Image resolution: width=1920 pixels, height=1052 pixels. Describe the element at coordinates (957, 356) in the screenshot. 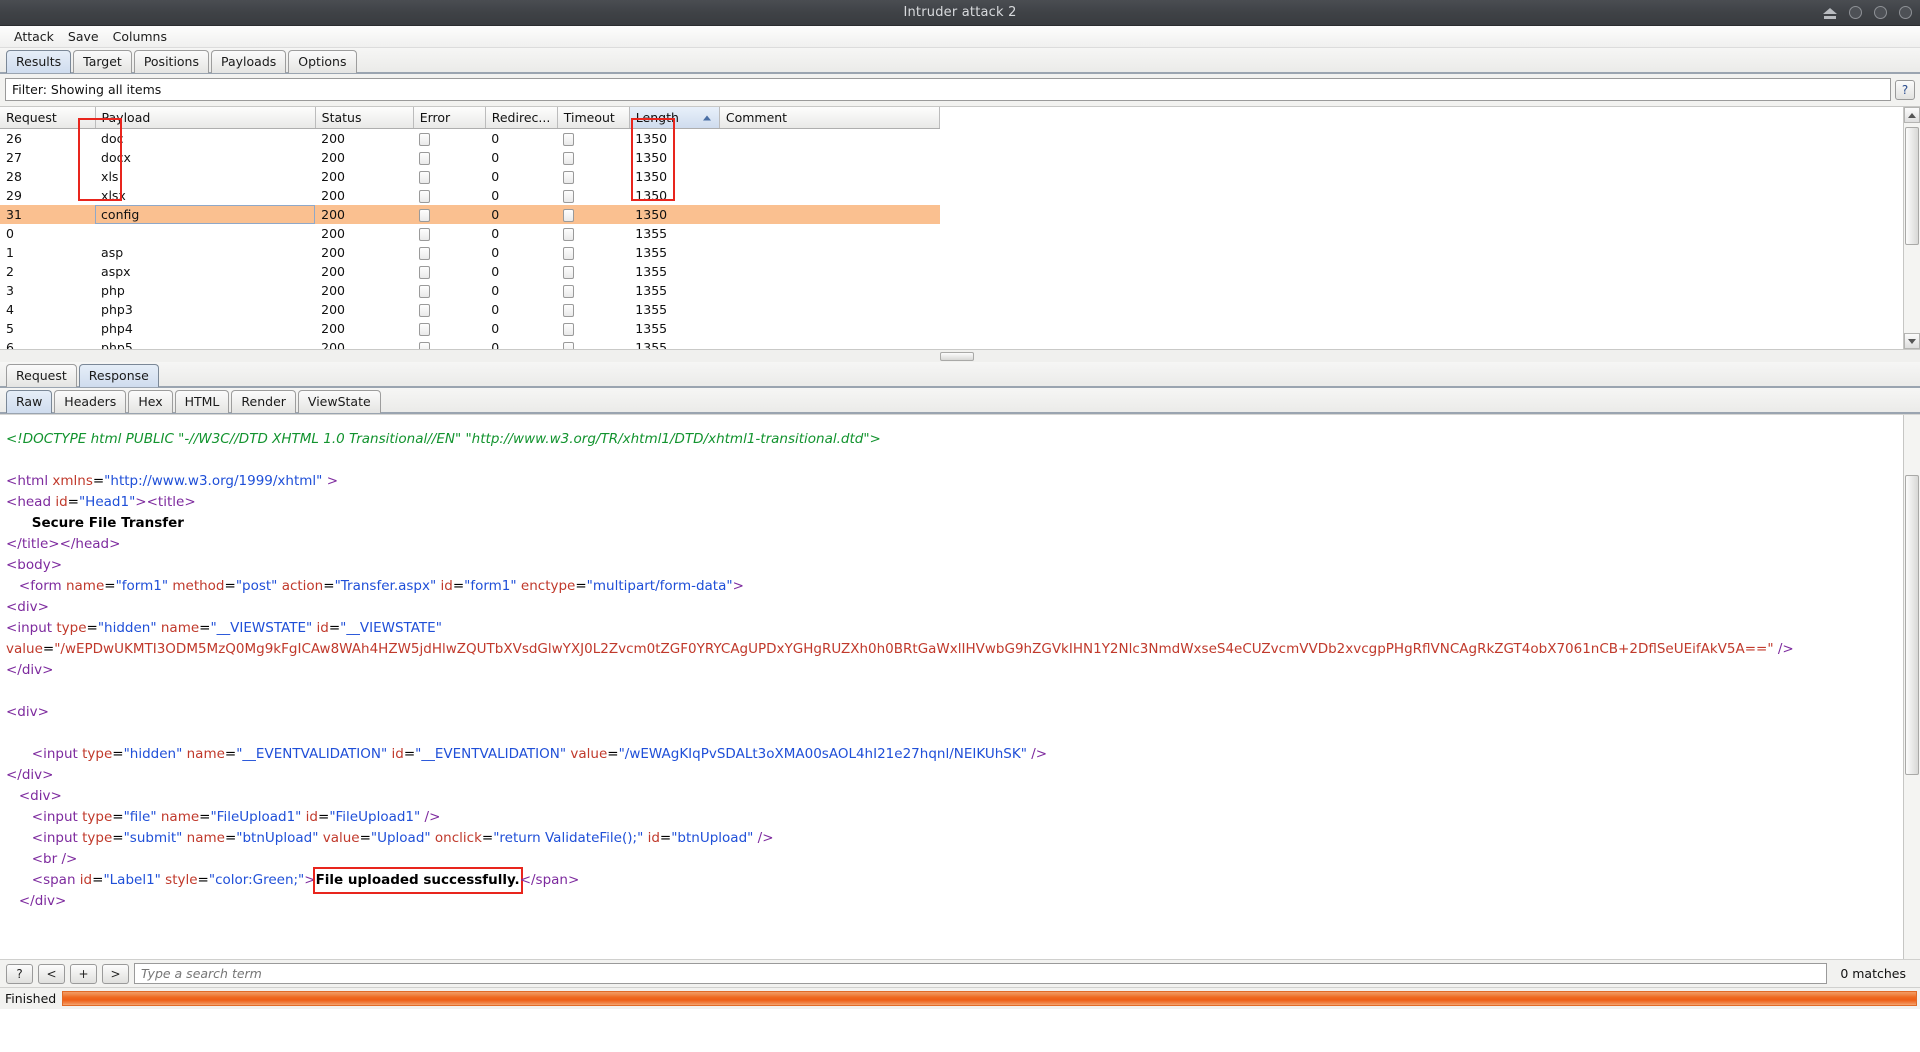

I see `results-hscroll-thumb` at that location.